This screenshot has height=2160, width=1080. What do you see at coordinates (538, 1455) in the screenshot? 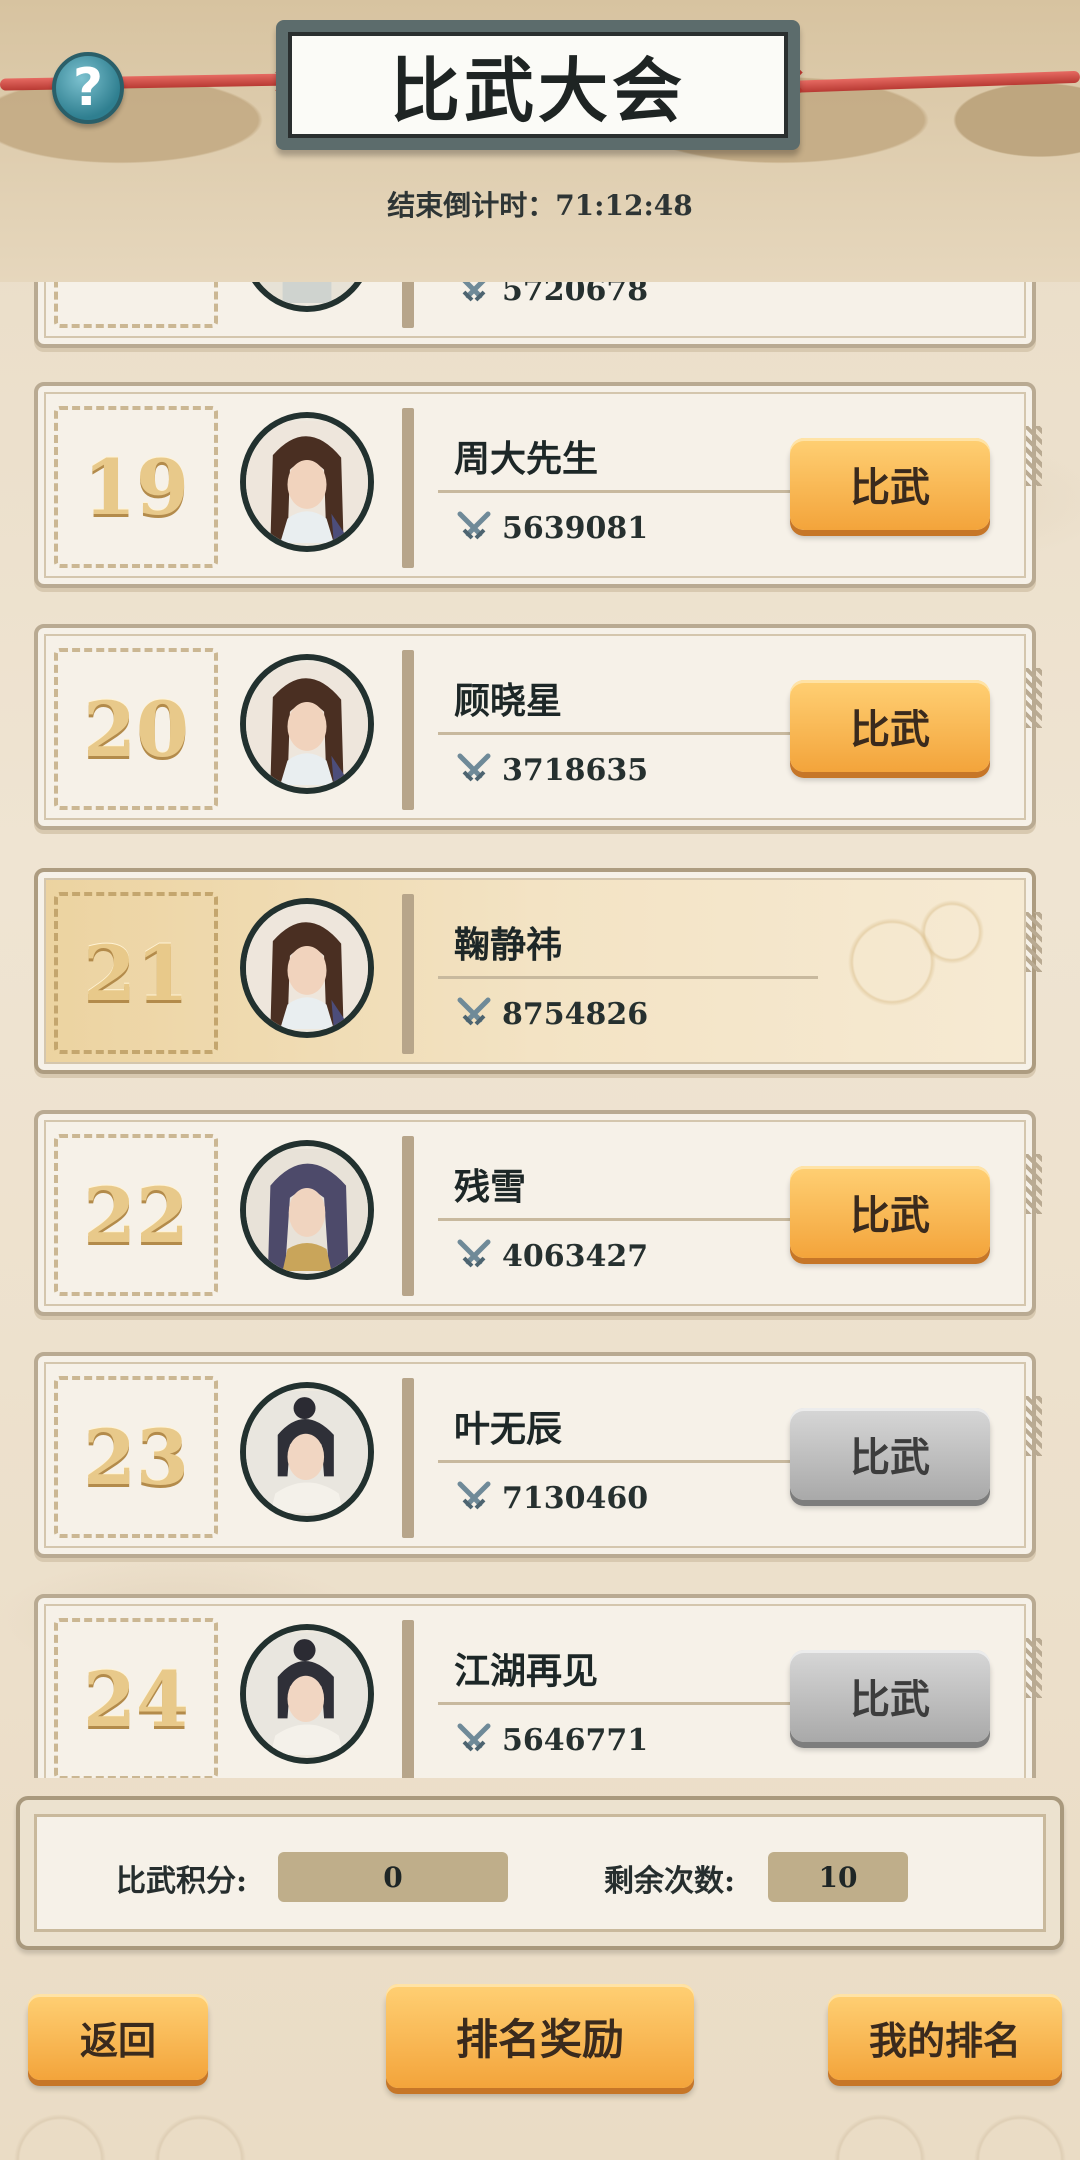
I see `list-item: 23 叶无辰 7130460 比武` at bounding box center [538, 1455].